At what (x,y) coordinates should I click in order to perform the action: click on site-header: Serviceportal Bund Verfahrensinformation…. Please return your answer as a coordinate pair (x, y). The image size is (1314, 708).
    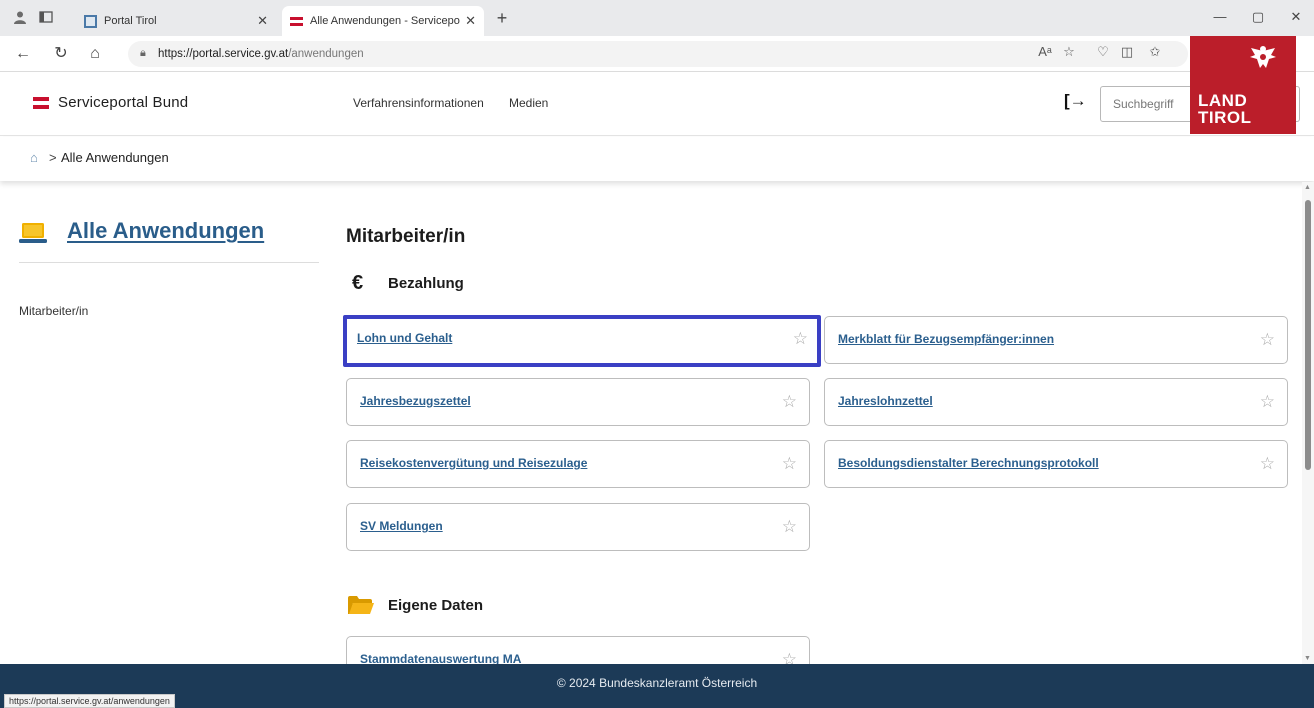
    Looking at the image, I should click on (657, 104).